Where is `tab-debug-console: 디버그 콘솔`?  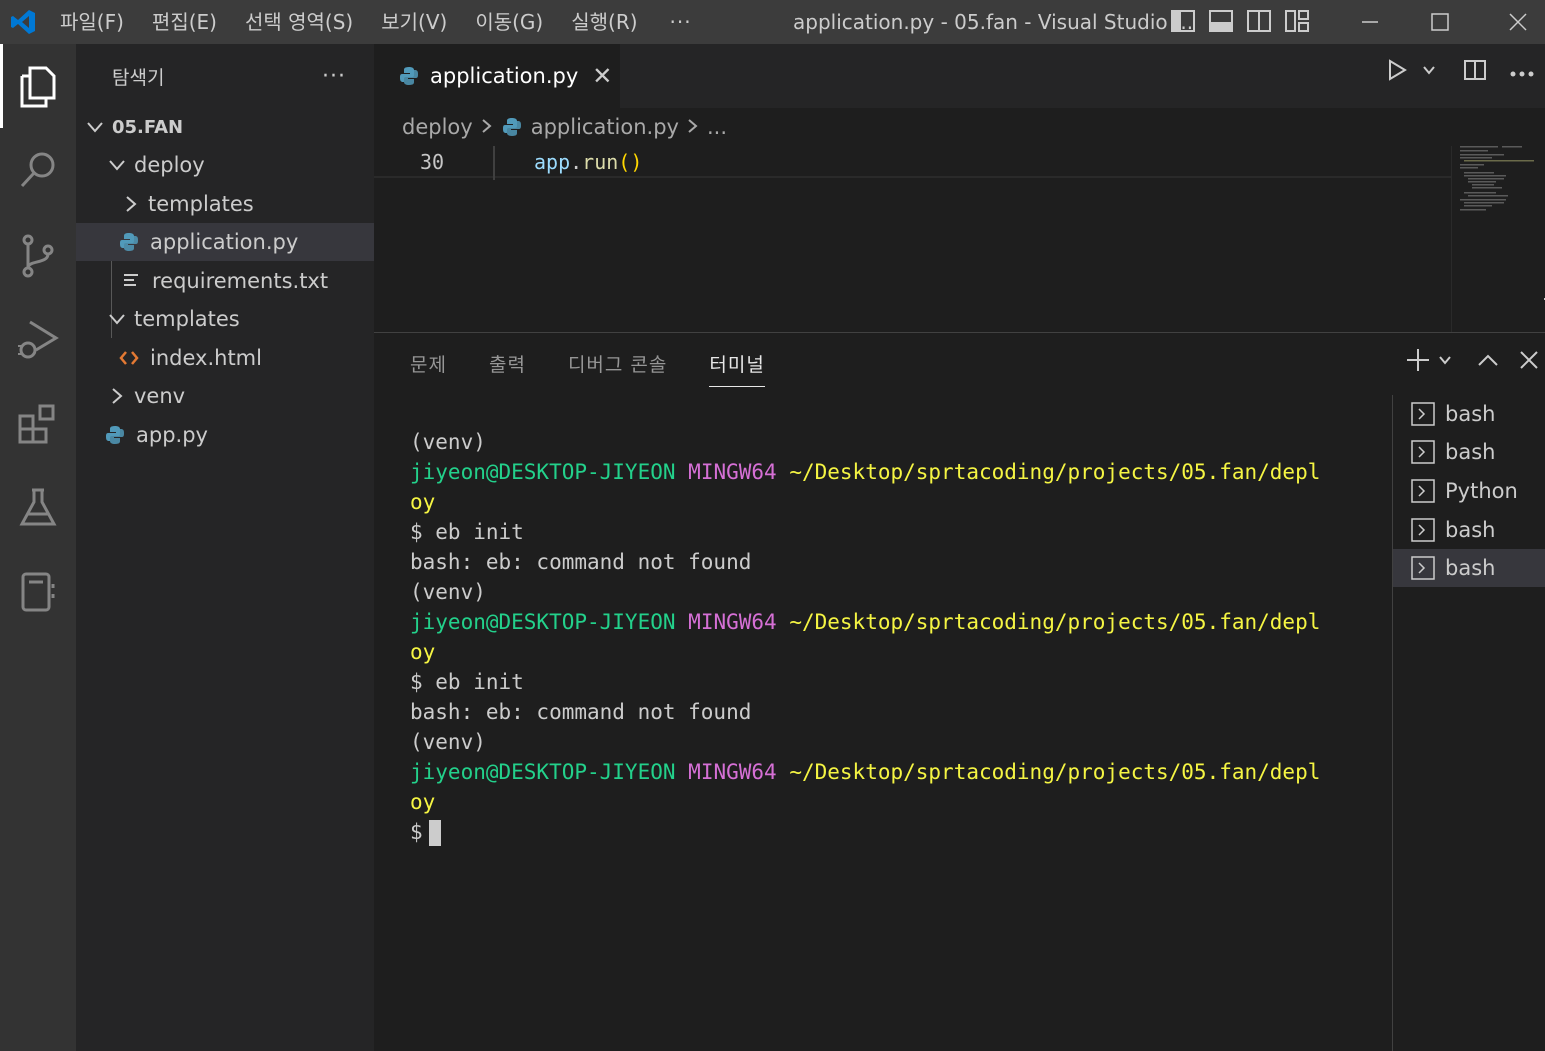 tab-debug-console: 디버그 콘솔 is located at coordinates (617, 367).